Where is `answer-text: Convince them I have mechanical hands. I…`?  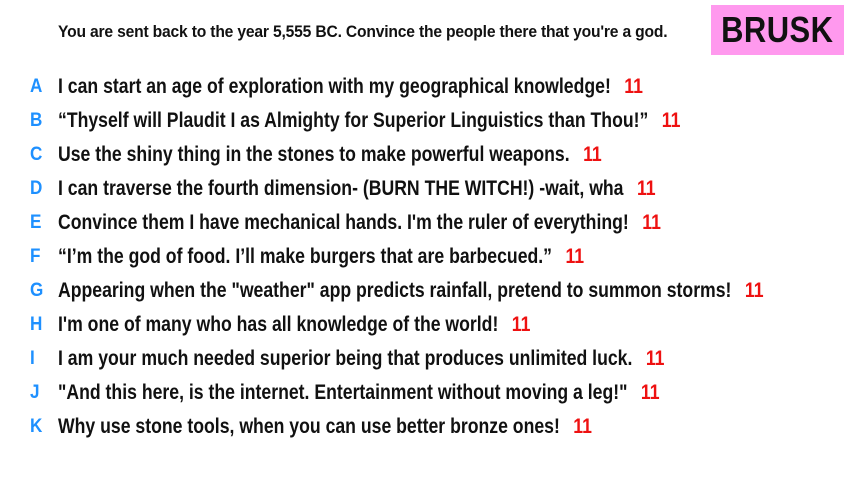 answer-text: Convince them I have mechanical hands. I… is located at coordinates (343, 222).